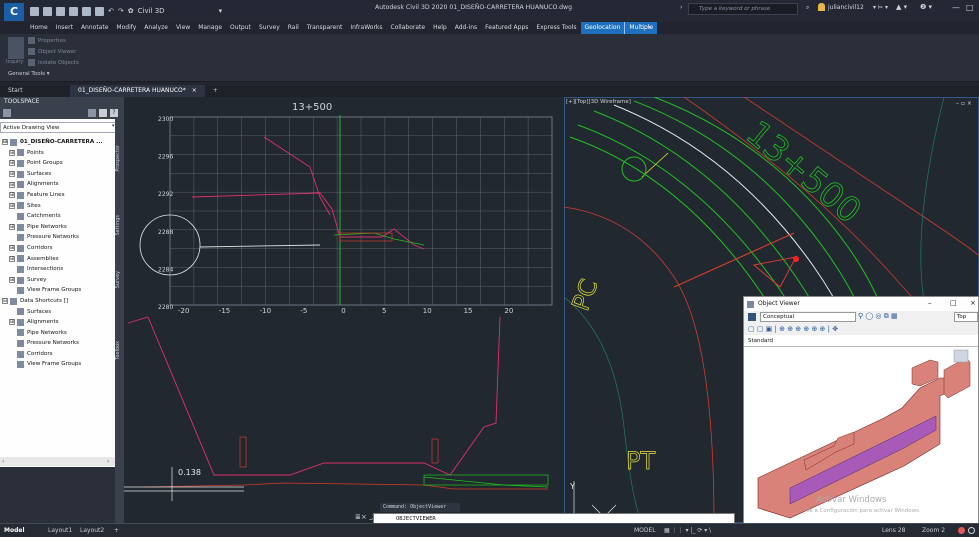  I want to click on tree-item: Catchments, so click(59, 216).